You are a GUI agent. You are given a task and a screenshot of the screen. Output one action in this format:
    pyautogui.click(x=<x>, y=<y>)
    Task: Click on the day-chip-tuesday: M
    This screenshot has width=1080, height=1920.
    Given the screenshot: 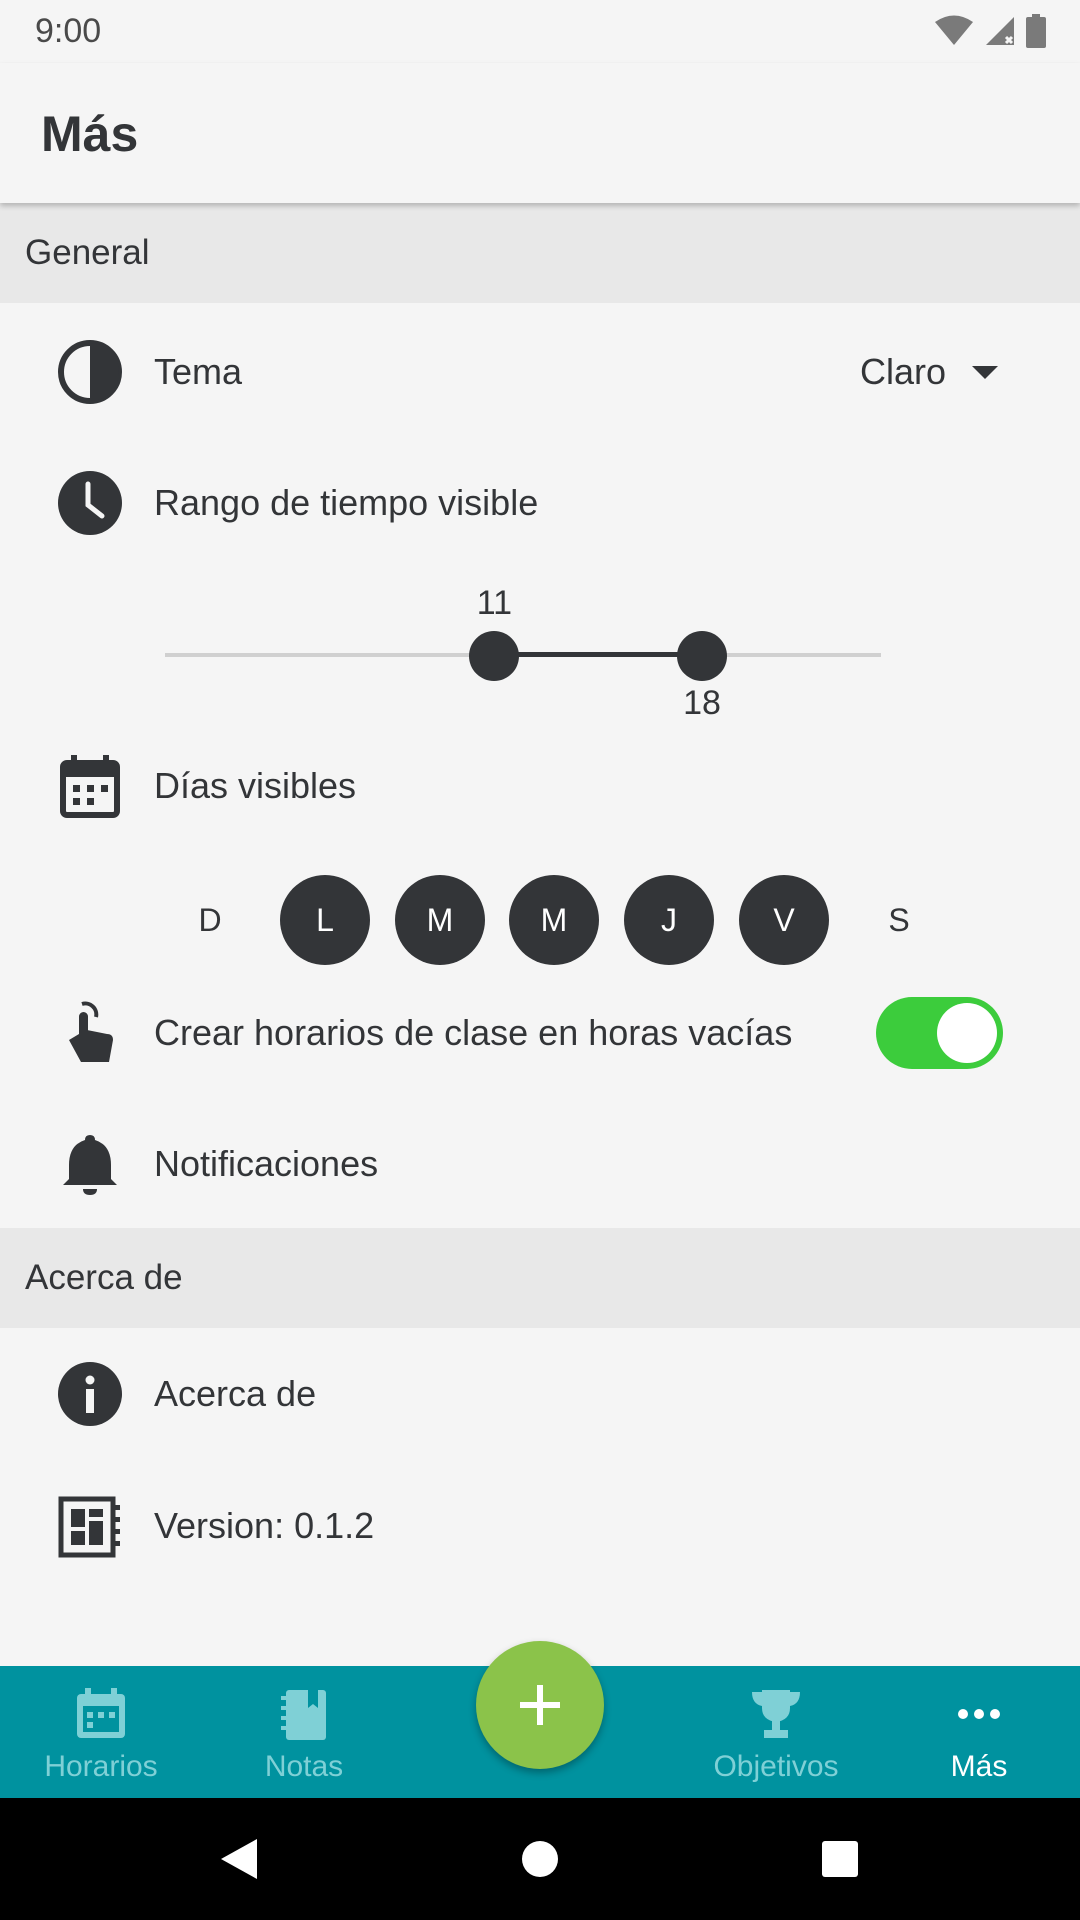 What is the action you would take?
    pyautogui.click(x=440, y=920)
    